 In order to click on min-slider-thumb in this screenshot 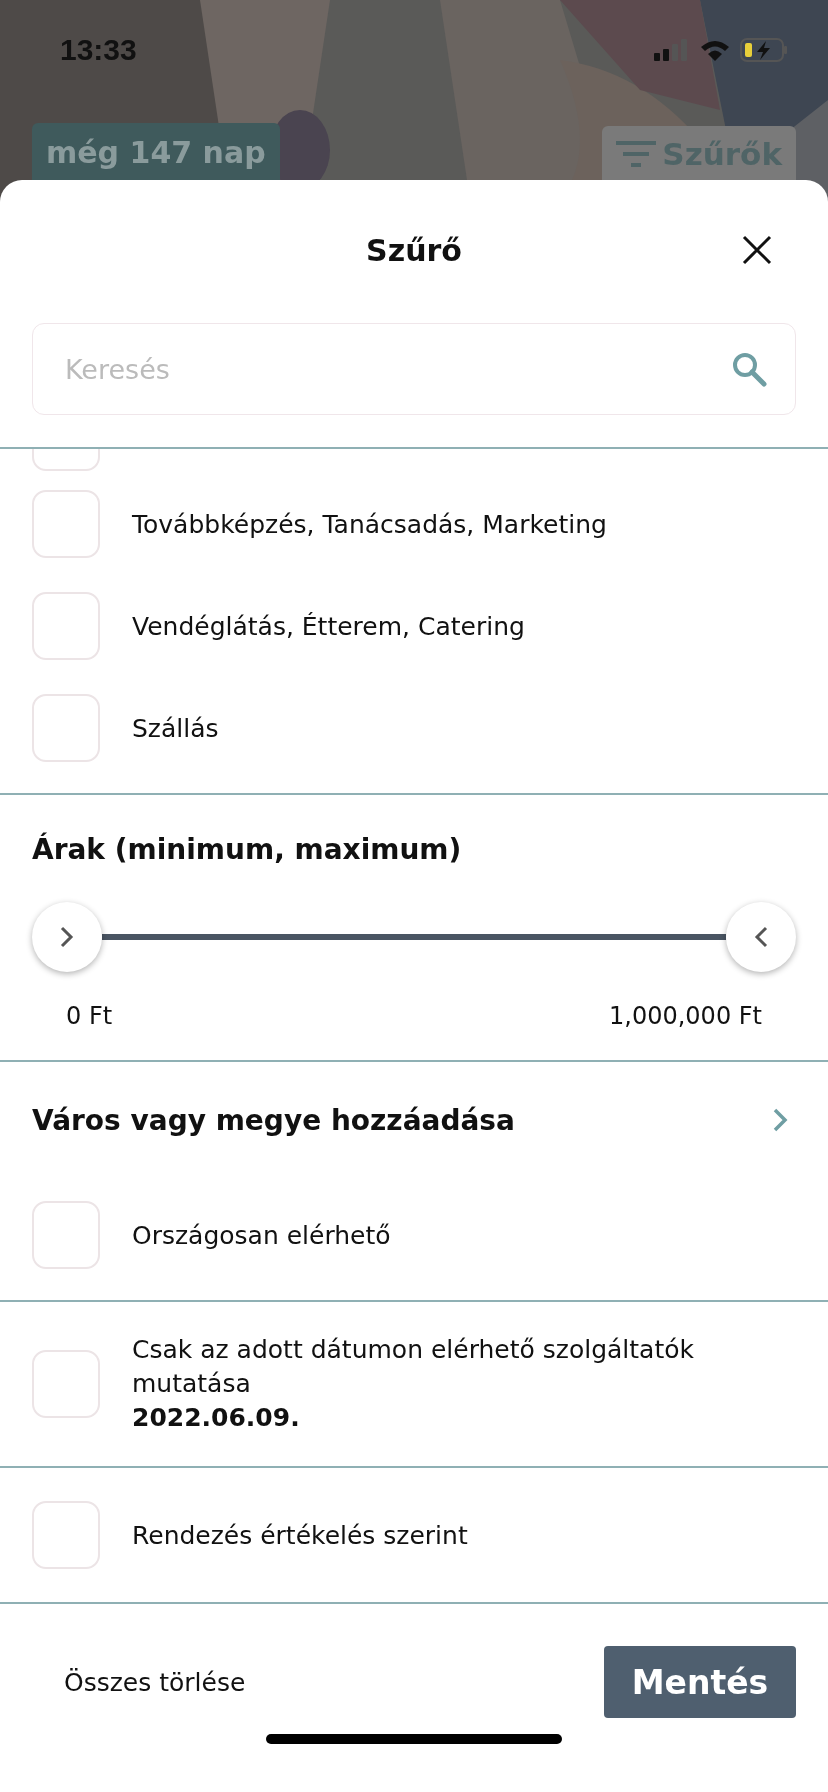, I will do `click(67, 937)`.